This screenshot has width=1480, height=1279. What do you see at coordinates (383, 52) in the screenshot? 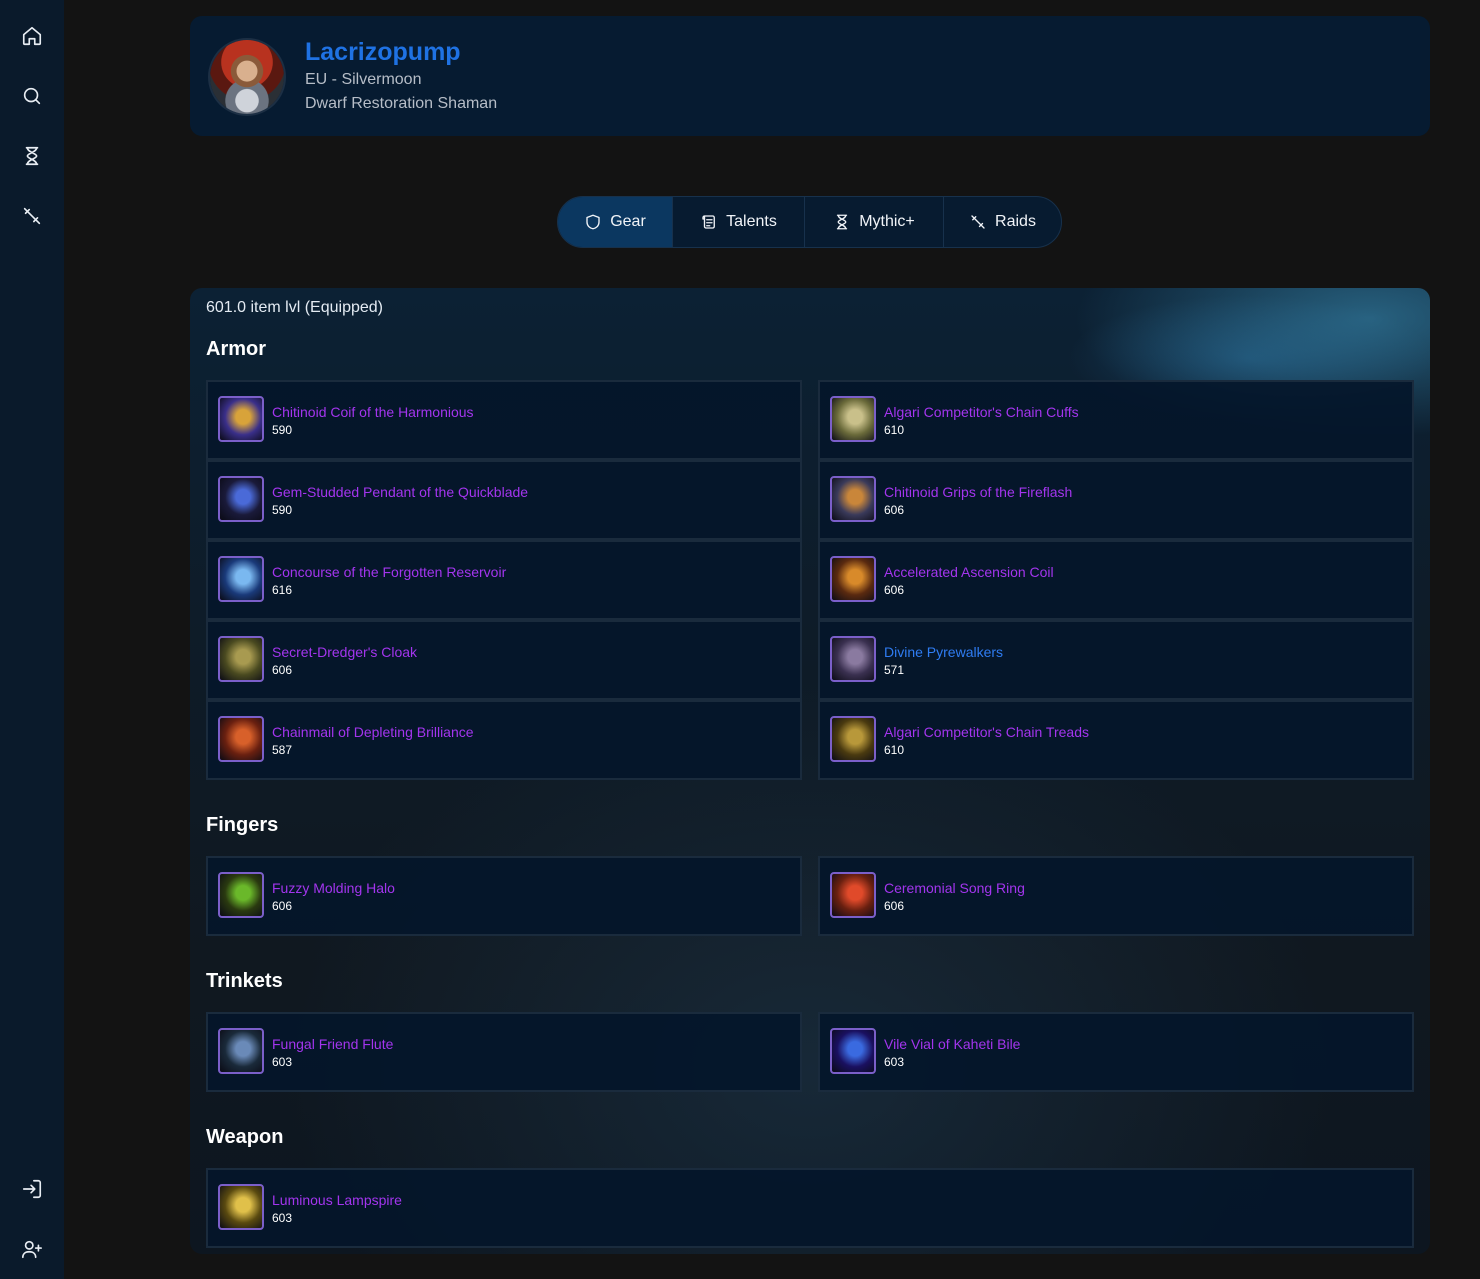
I see `character-name: Lacrizopump` at bounding box center [383, 52].